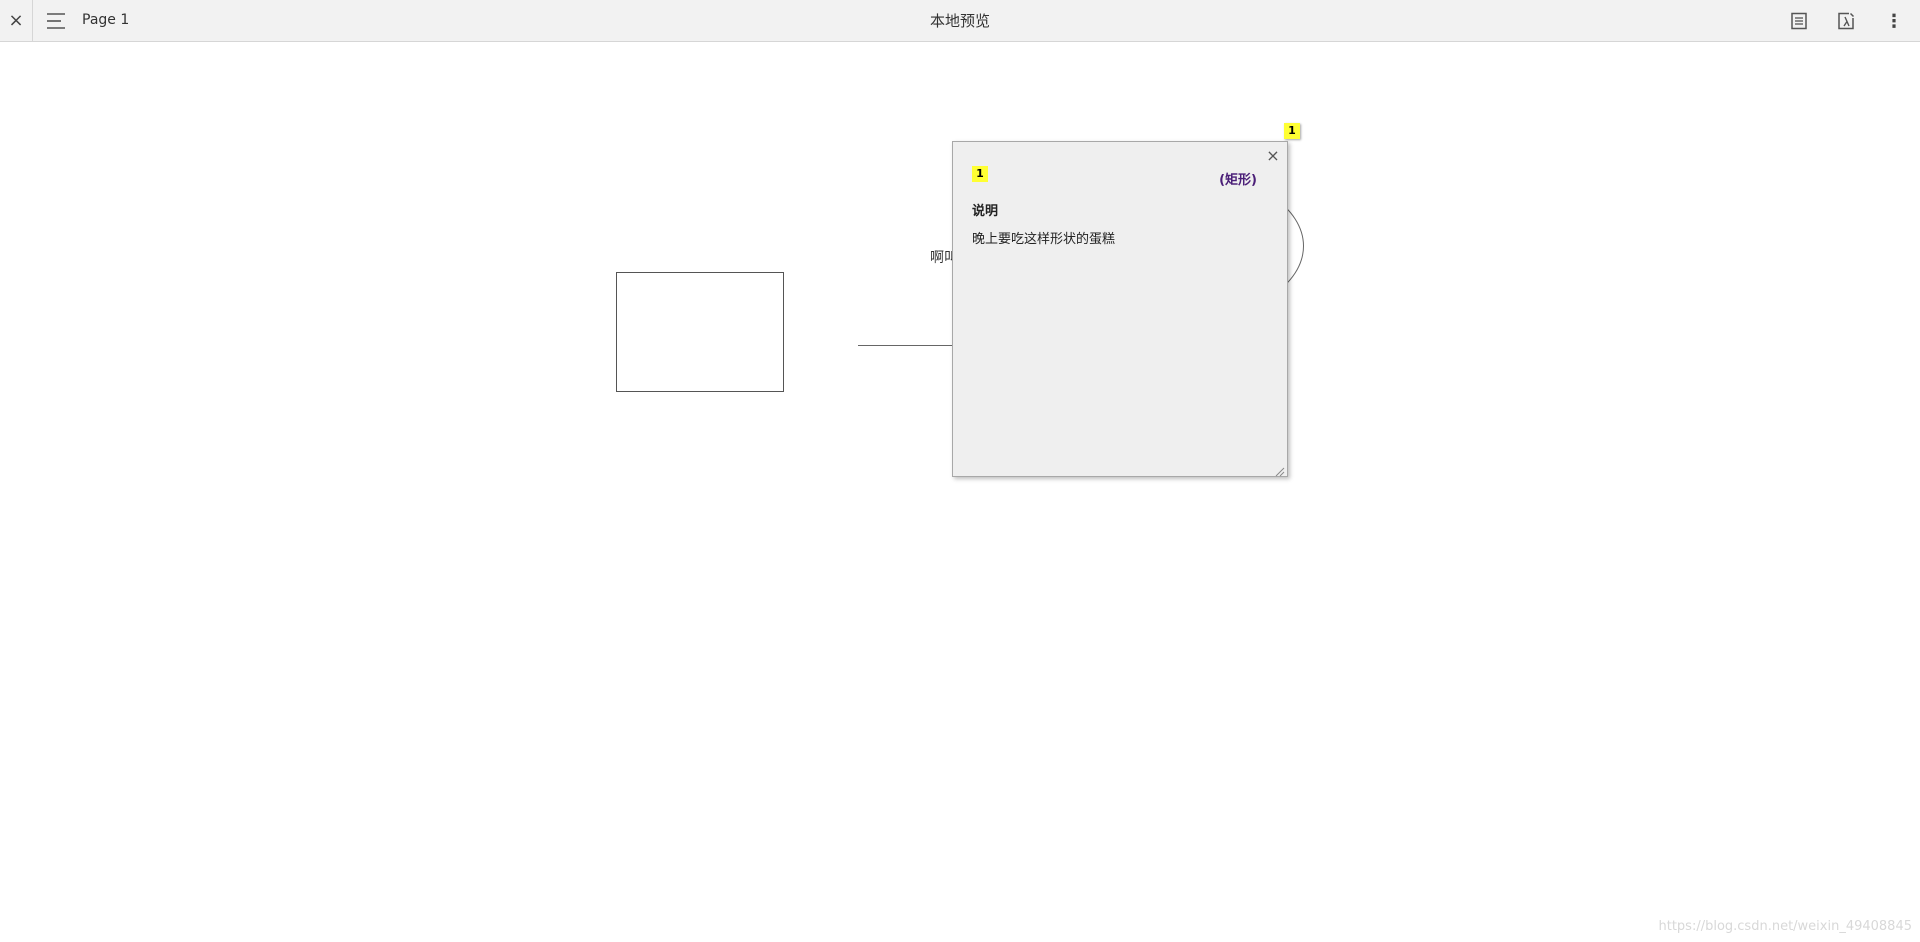  Describe the element at coordinates (980, 174) in the screenshot. I see `note-number-badge: 1` at that location.